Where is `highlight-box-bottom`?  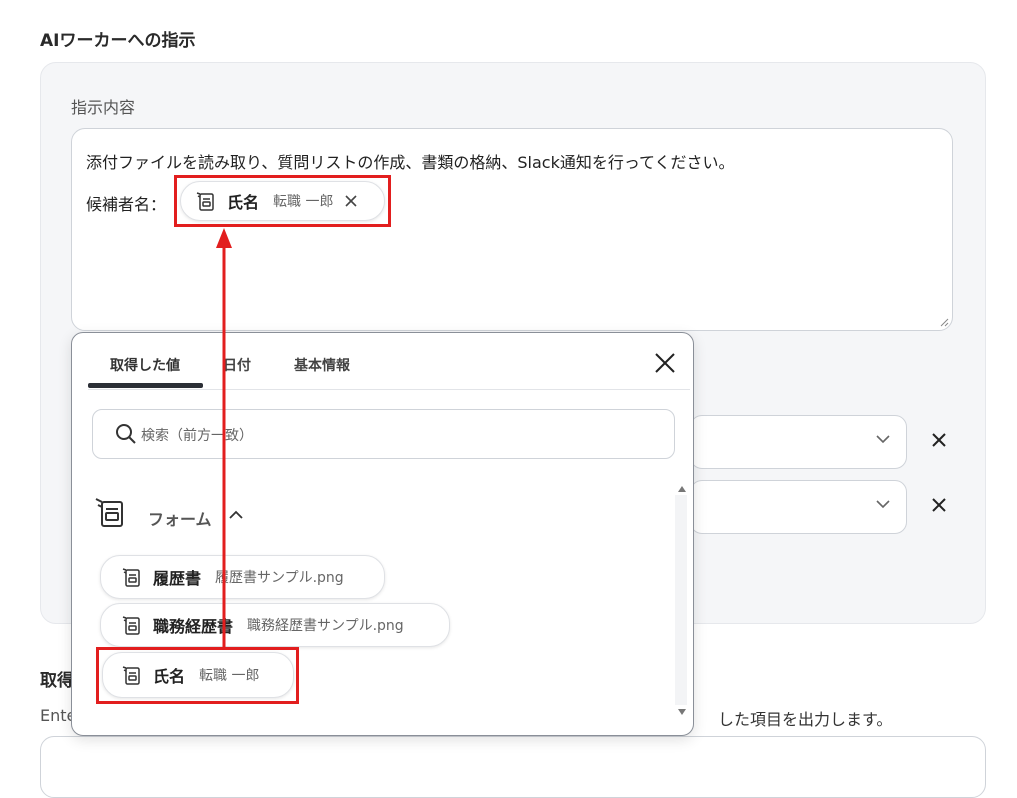
highlight-box-bottom is located at coordinates (197, 675).